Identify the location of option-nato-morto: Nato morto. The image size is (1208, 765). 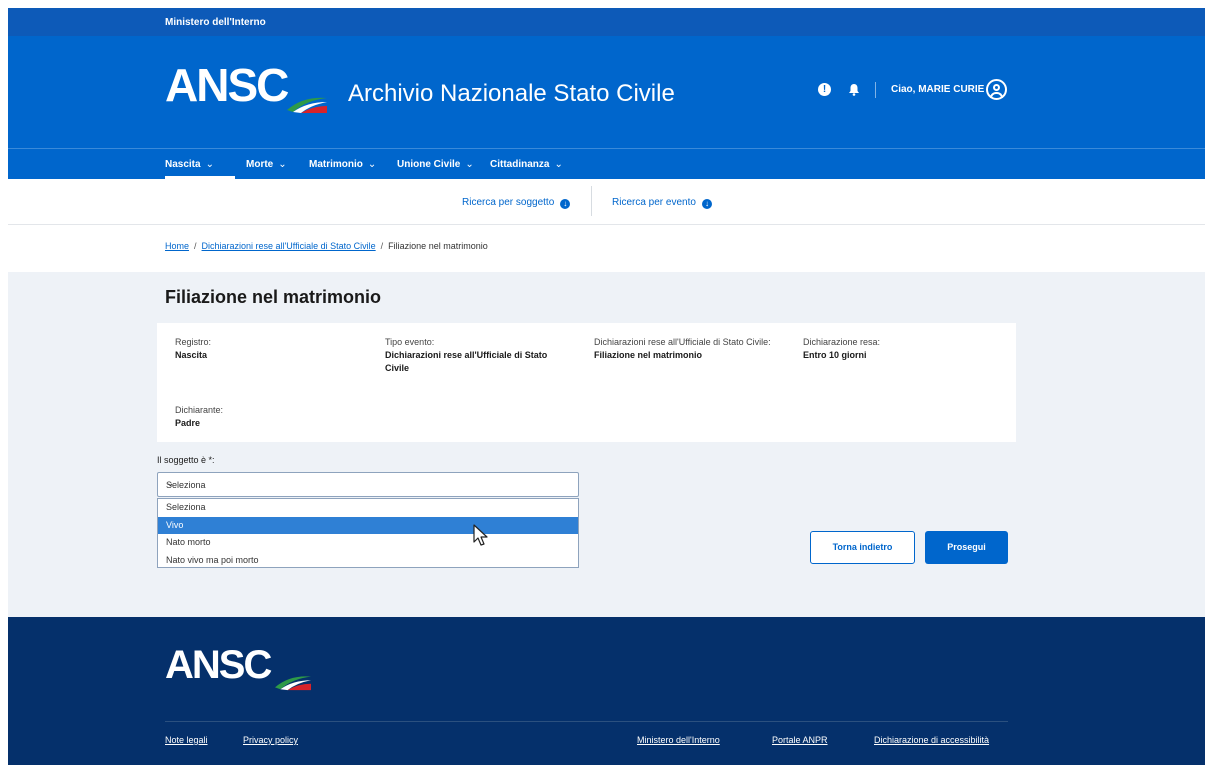
(368, 543).